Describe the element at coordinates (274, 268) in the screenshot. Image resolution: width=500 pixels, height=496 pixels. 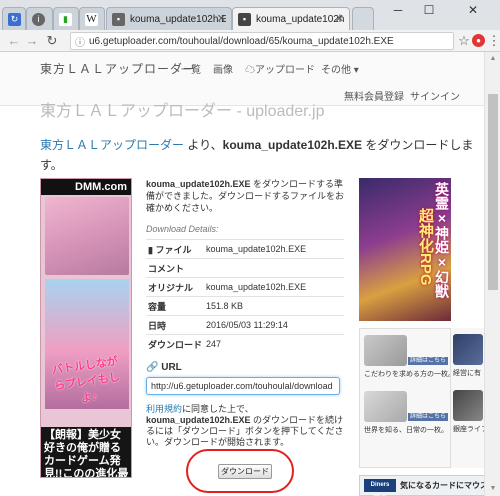
I see `row-value` at that location.